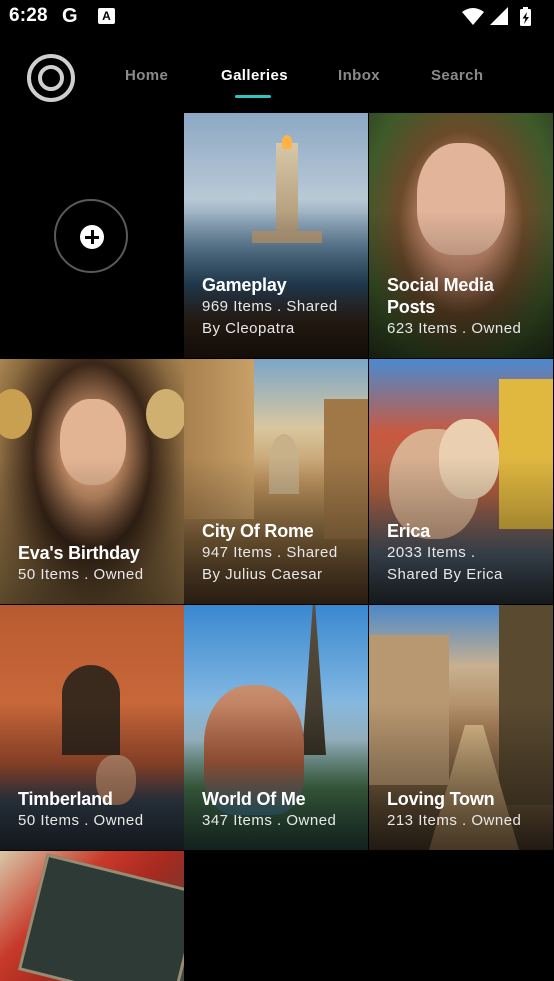  I want to click on gallery-meta: 2033 Items ., so click(431, 552).